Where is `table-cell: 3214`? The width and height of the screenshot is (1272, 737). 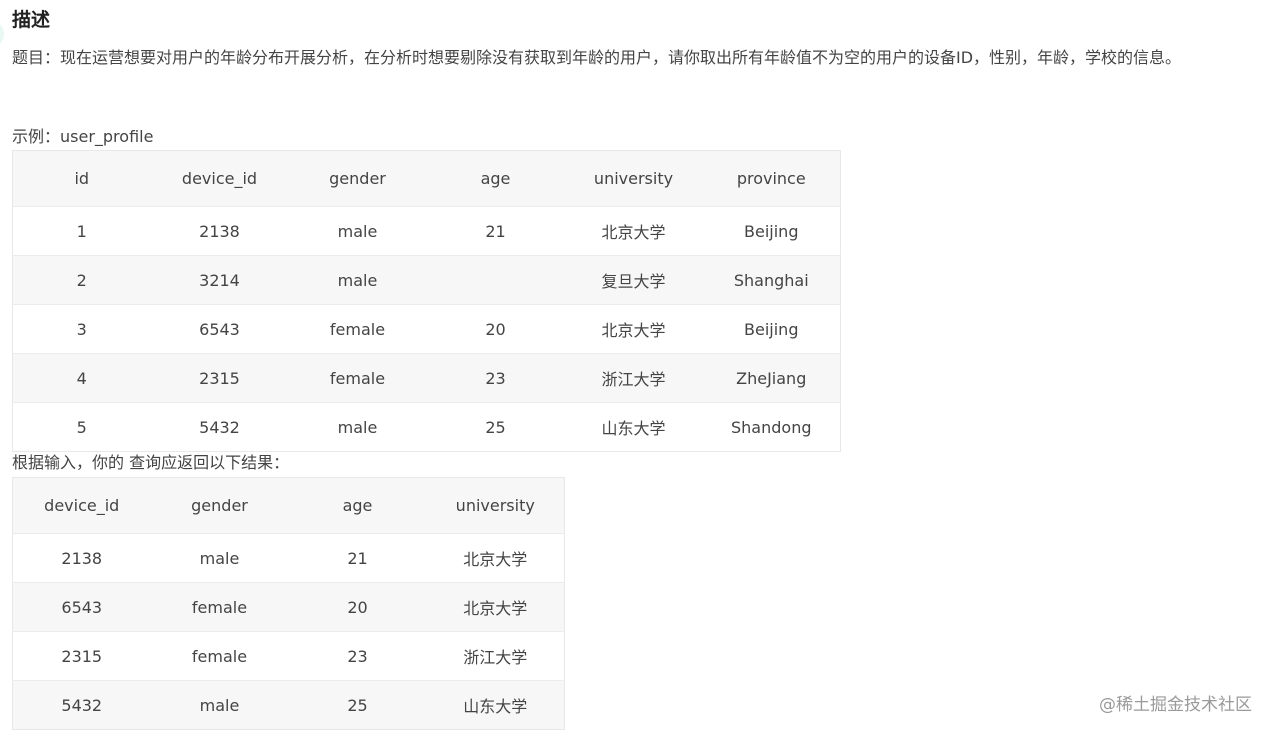 table-cell: 3214 is located at coordinates (219, 280).